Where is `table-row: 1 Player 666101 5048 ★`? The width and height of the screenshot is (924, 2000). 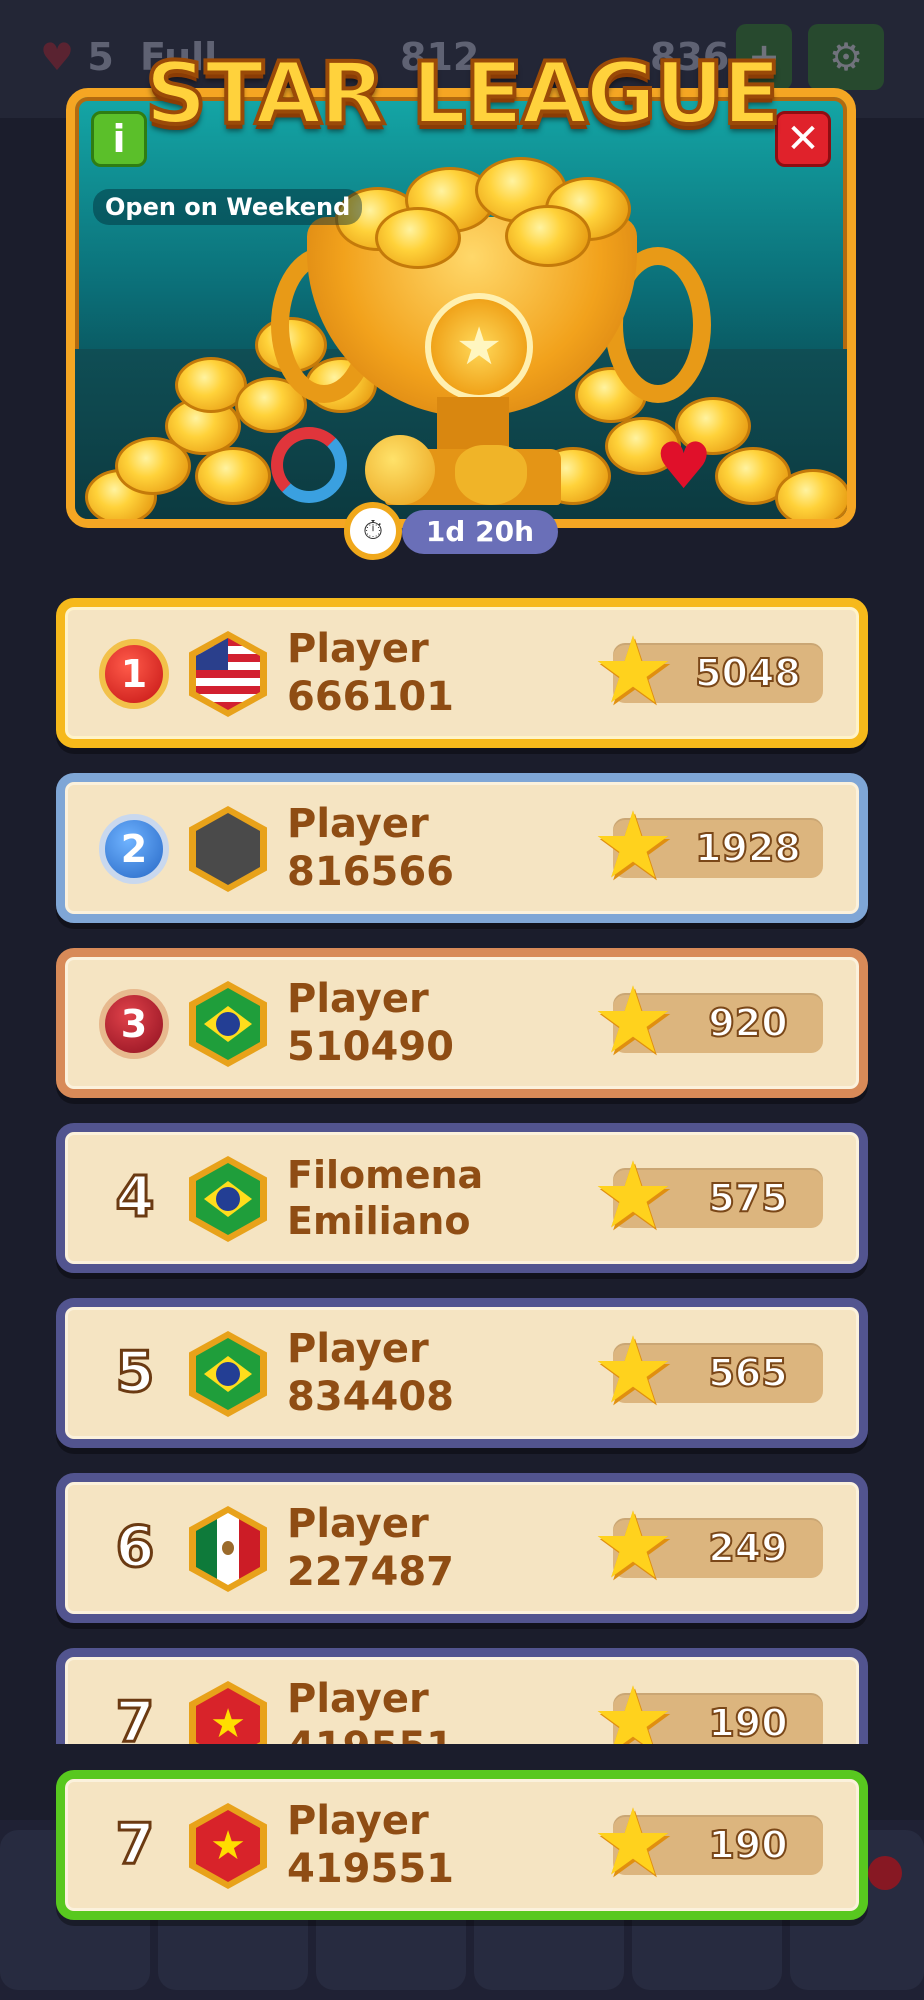 table-row: 1 Player 666101 5048 ★ is located at coordinates (462, 673).